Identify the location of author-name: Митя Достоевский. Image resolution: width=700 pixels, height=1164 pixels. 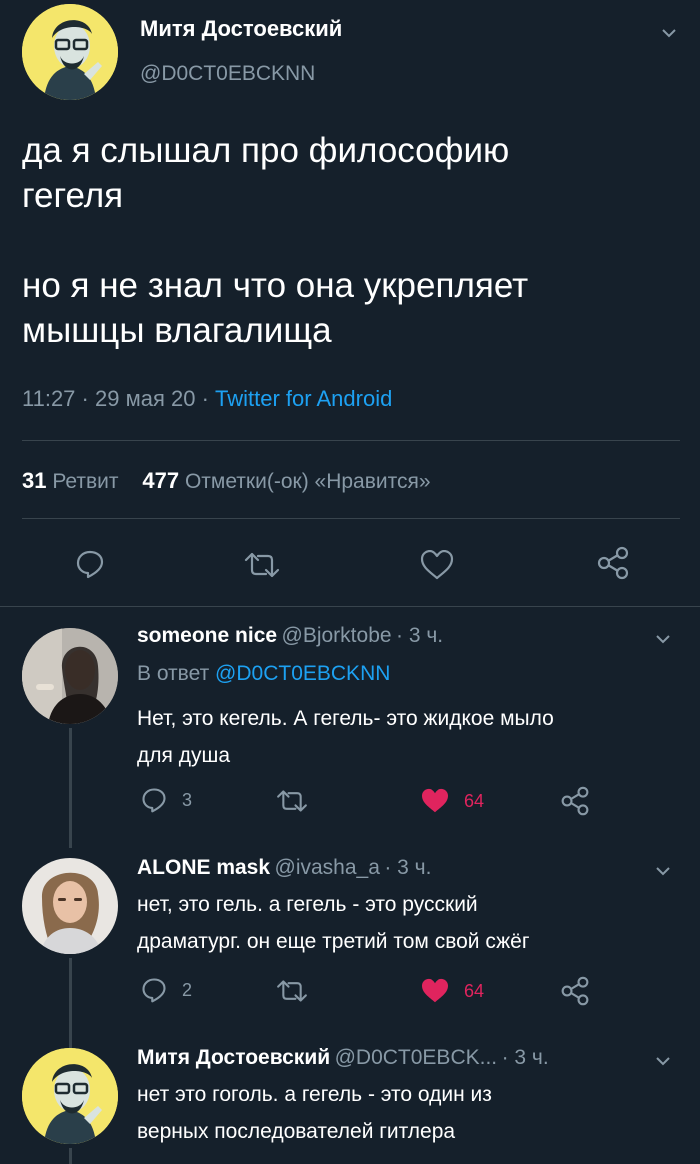
(241, 29).